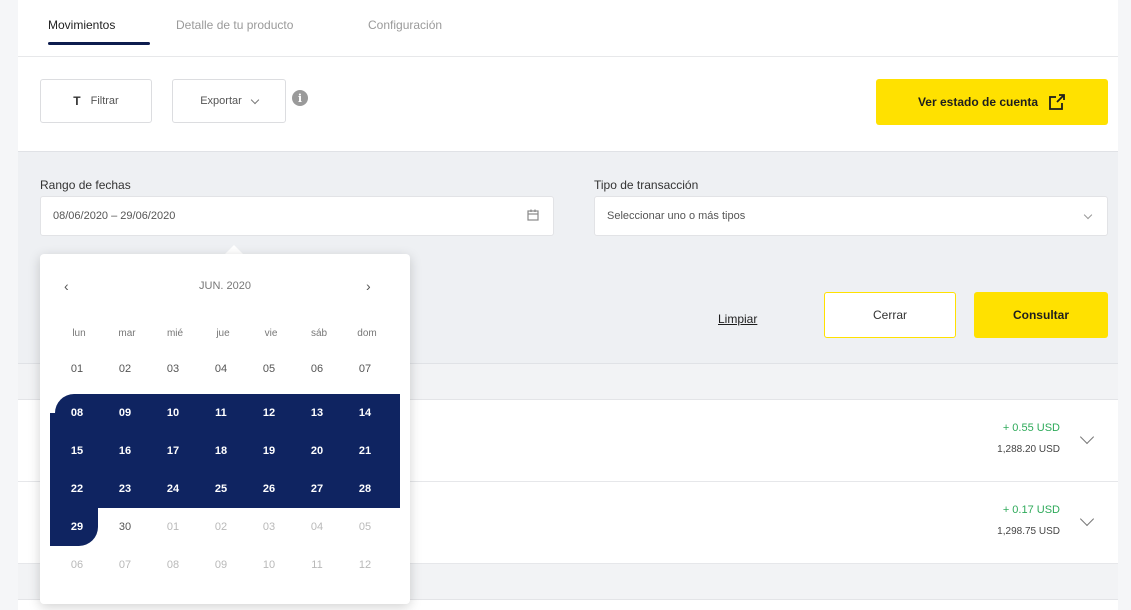  What do you see at coordinates (77, 489) in the screenshot?
I see `calendar-day-selected: 22` at bounding box center [77, 489].